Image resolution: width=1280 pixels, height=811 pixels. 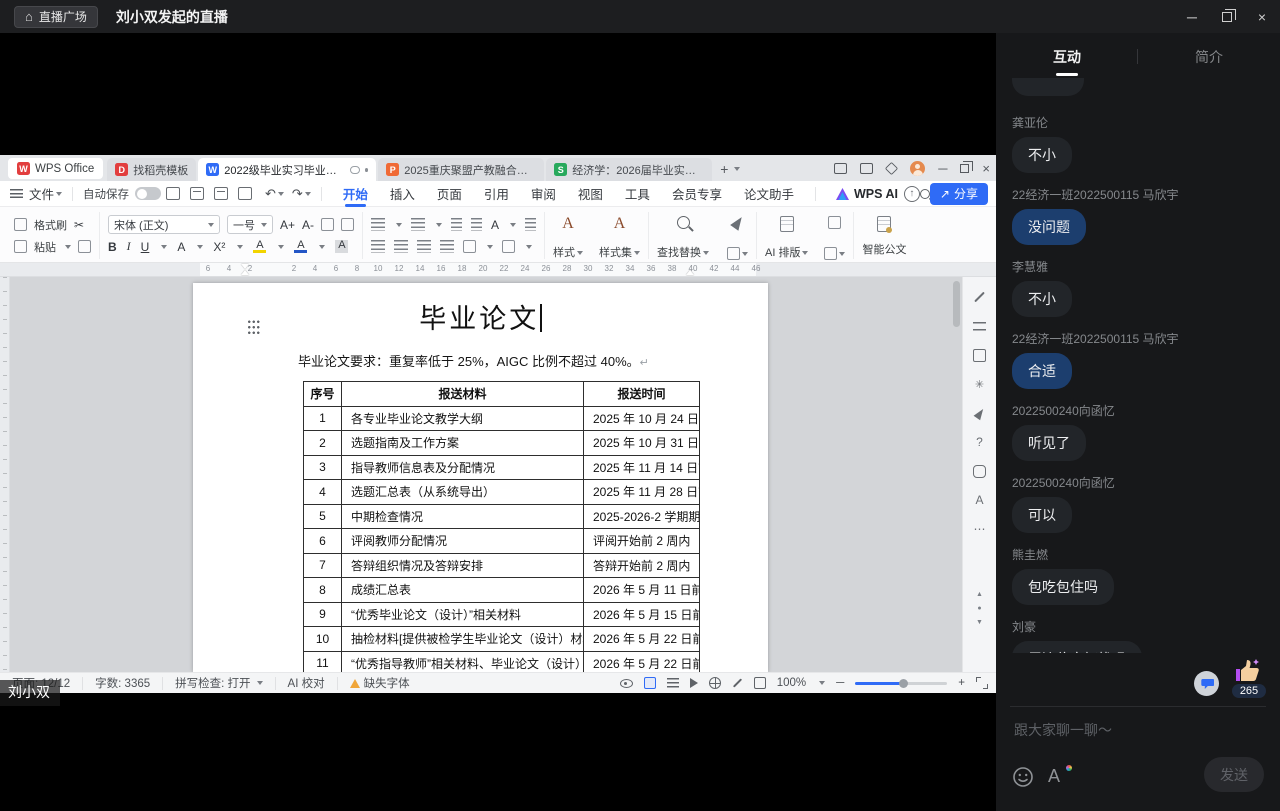 What do you see at coordinates (835, 237) in the screenshot?
I see `arrange-button` at bounding box center [835, 237].